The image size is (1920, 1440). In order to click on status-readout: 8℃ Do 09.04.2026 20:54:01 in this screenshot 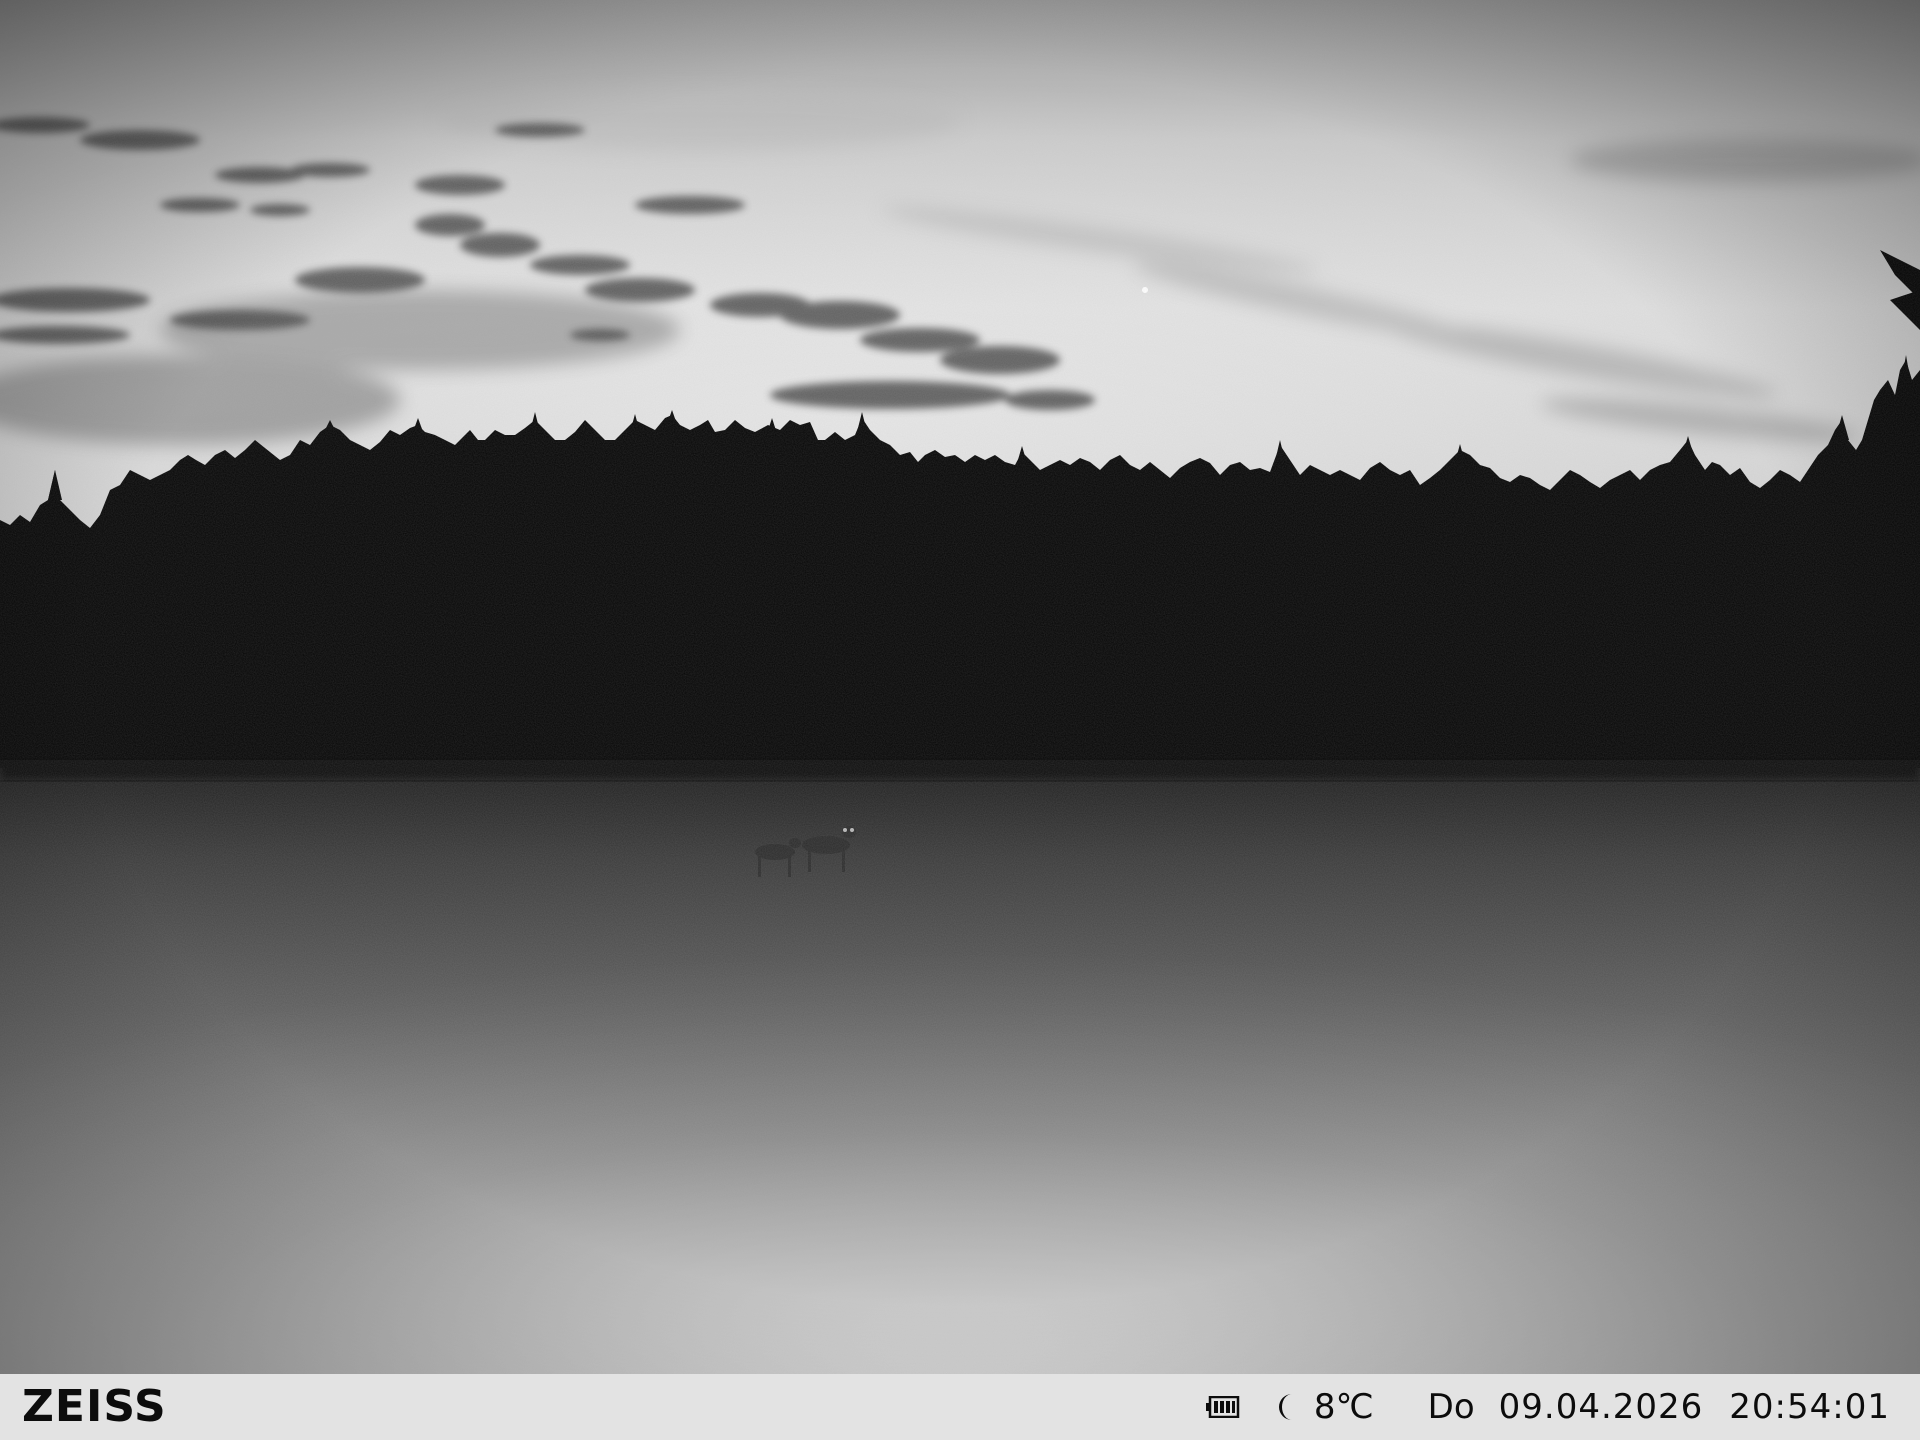, I will do `click(1547, 1407)`.